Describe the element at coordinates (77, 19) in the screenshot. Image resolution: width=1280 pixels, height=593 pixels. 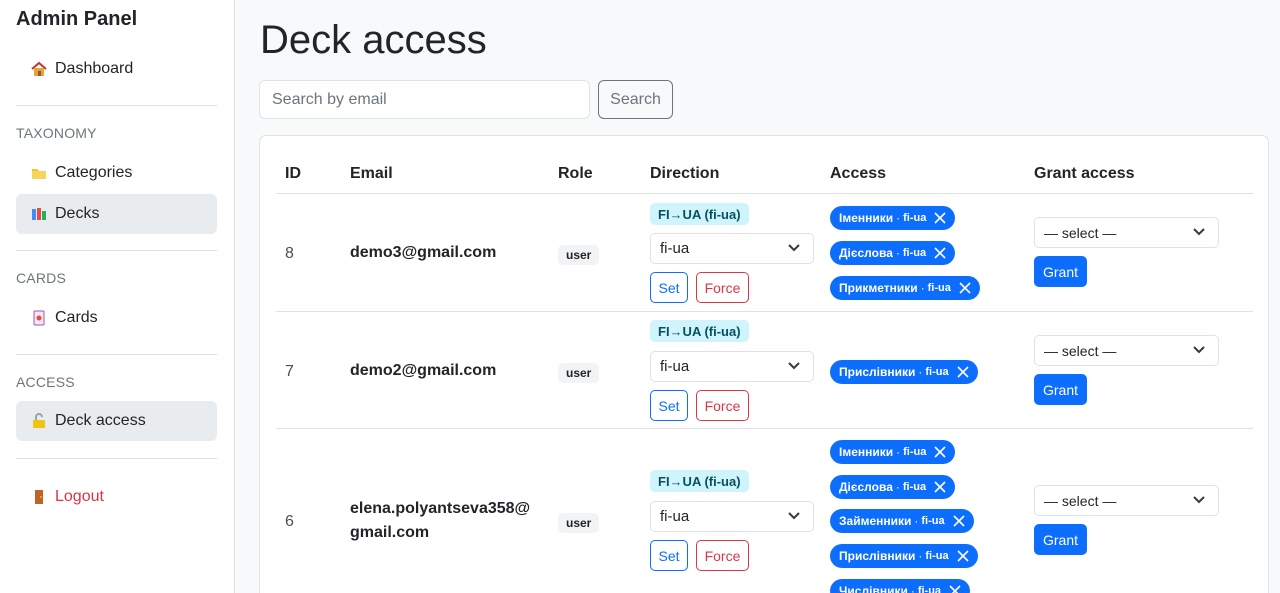
I see `brand-title: Admin Panel` at that location.